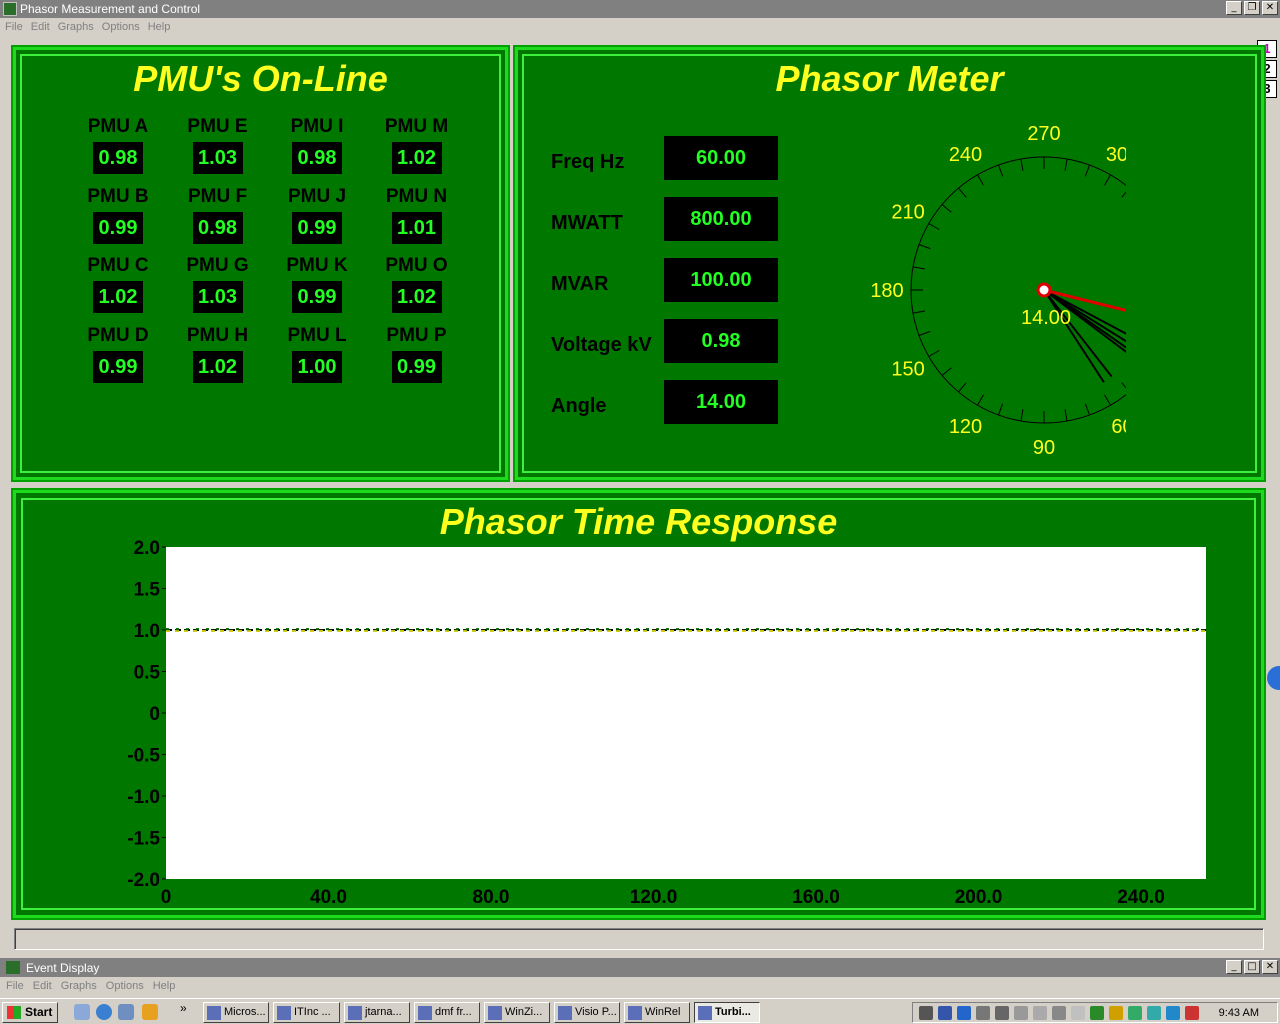 Image resolution: width=1280 pixels, height=1024 pixels. What do you see at coordinates (150, 1012) in the screenshot?
I see `media-player-icon` at bounding box center [150, 1012].